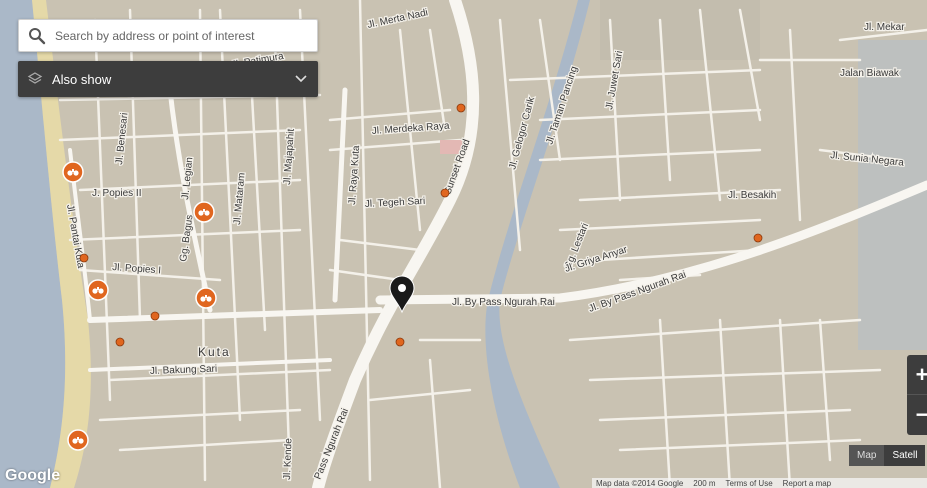  Describe the element at coordinates (503, 302) in the screenshot. I see `label-bypass-1: Jl. By Pass Ngurah Rai` at that location.